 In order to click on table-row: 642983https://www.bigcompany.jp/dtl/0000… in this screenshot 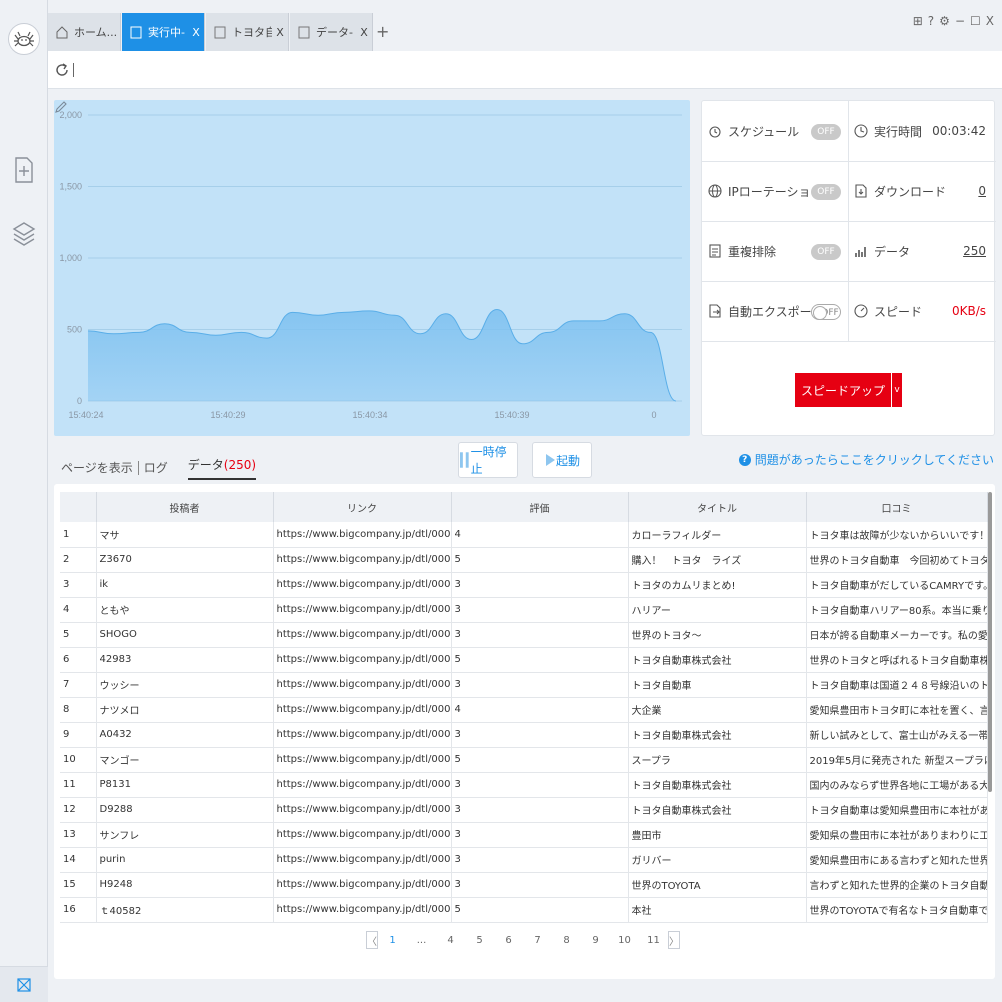, I will do `click(524, 660)`.